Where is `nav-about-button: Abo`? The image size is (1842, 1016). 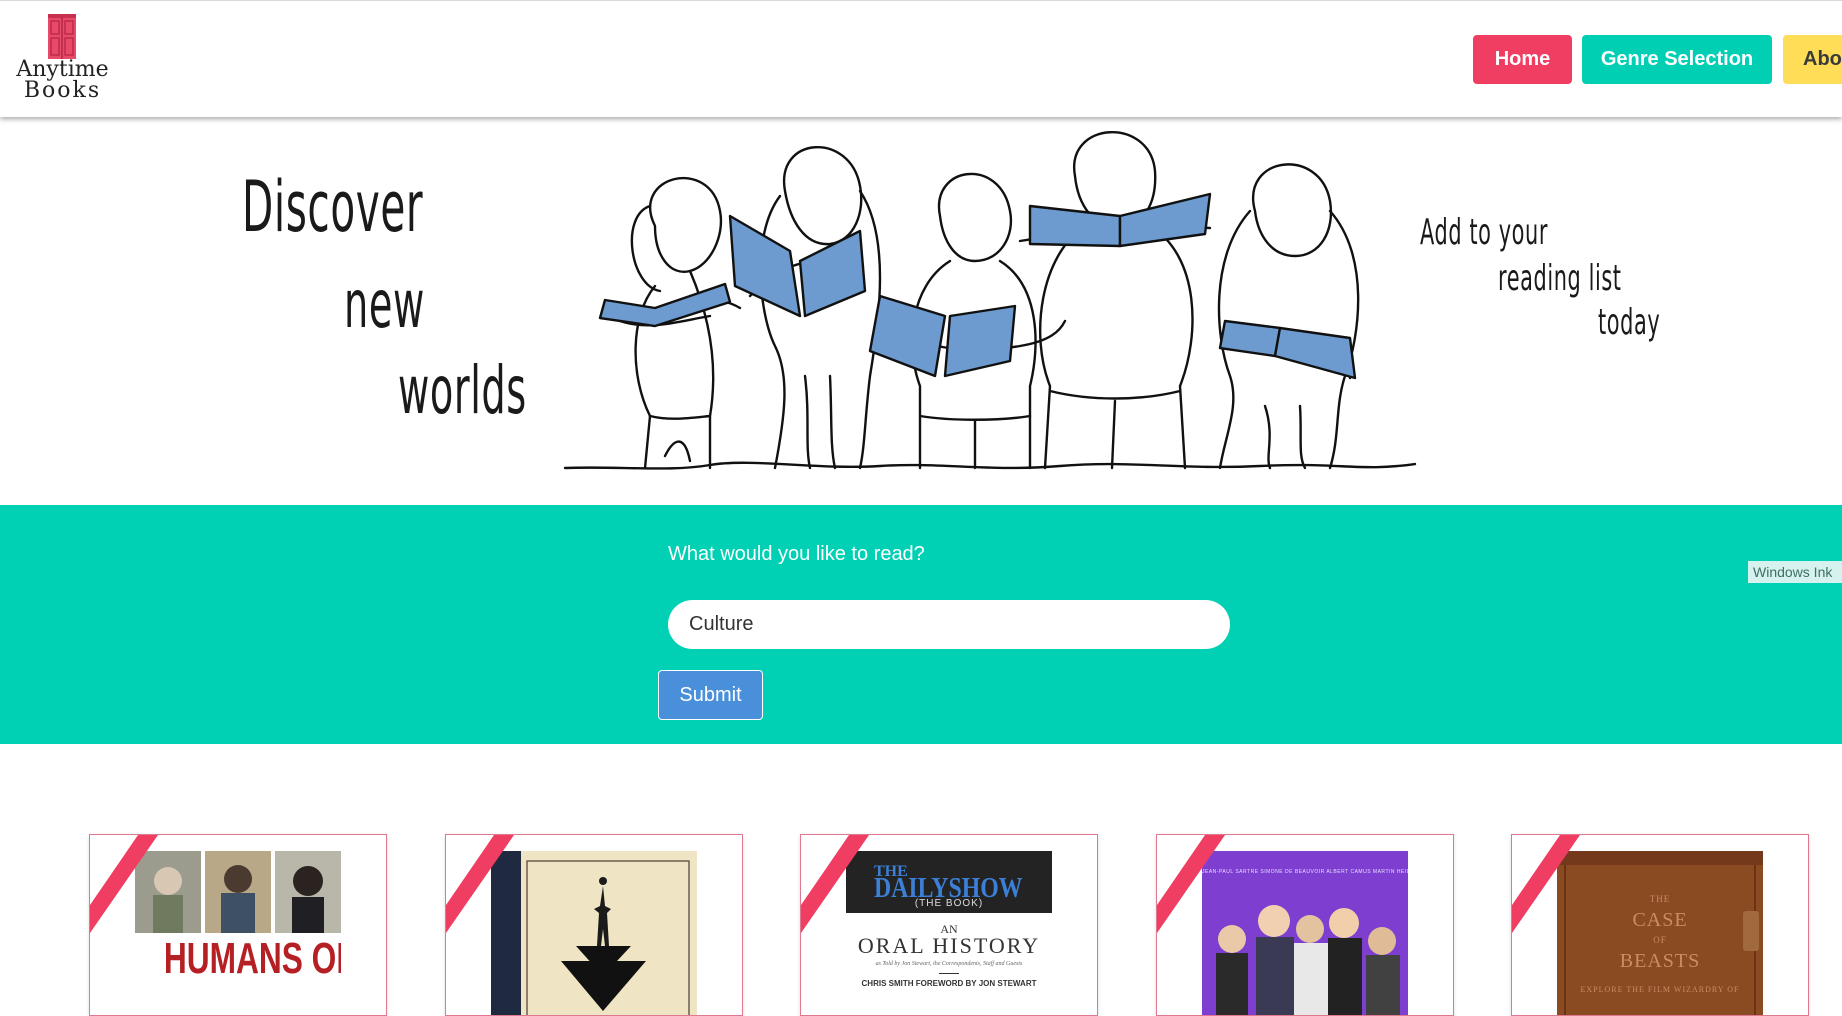
nav-about-button: Abo is located at coordinates (1812, 59).